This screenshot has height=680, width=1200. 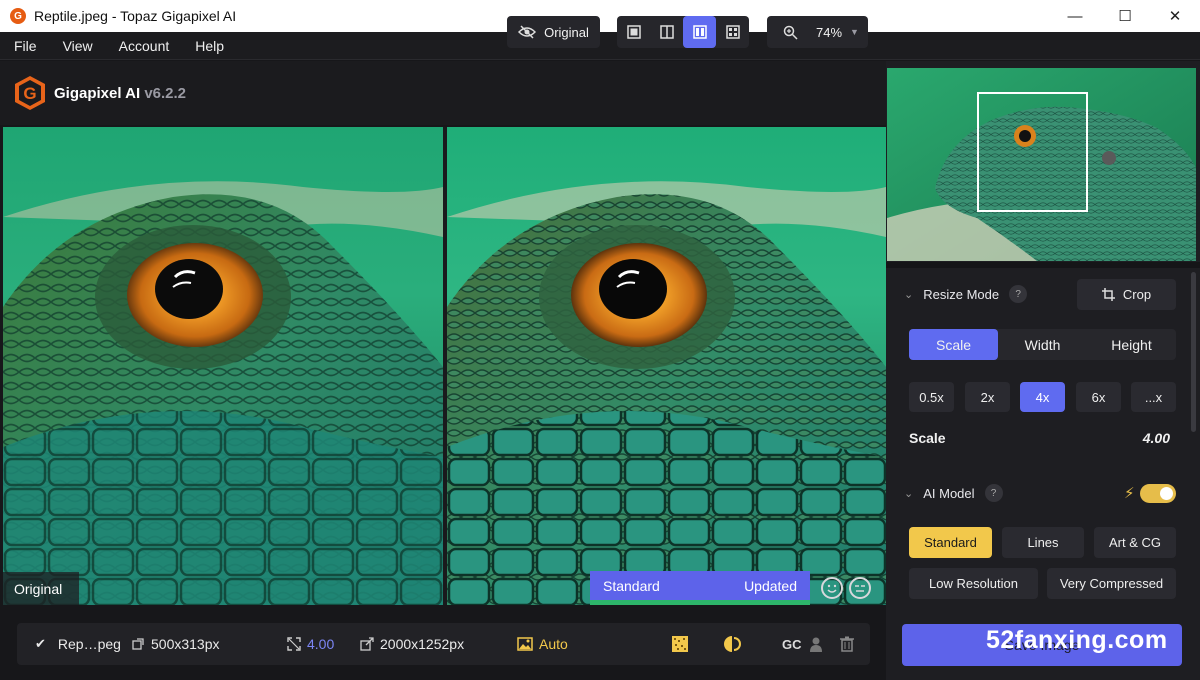 What do you see at coordinates (1158, 493) in the screenshot?
I see `auto-model-toggle` at bounding box center [1158, 493].